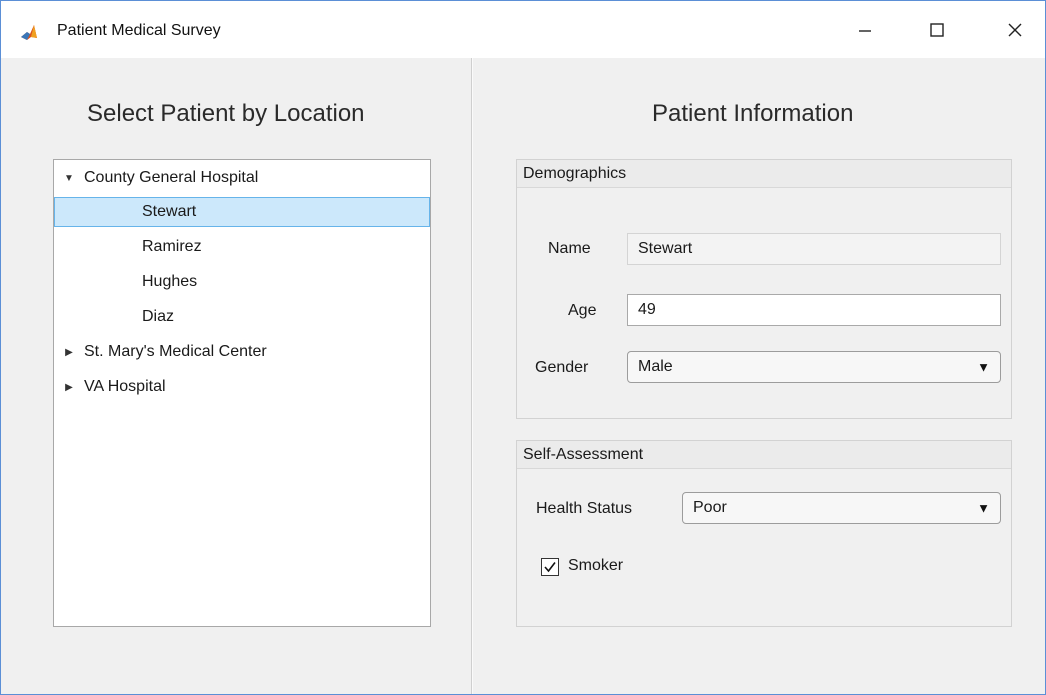 The height and width of the screenshot is (695, 1046). I want to click on smoker-checkbox, so click(550, 567).